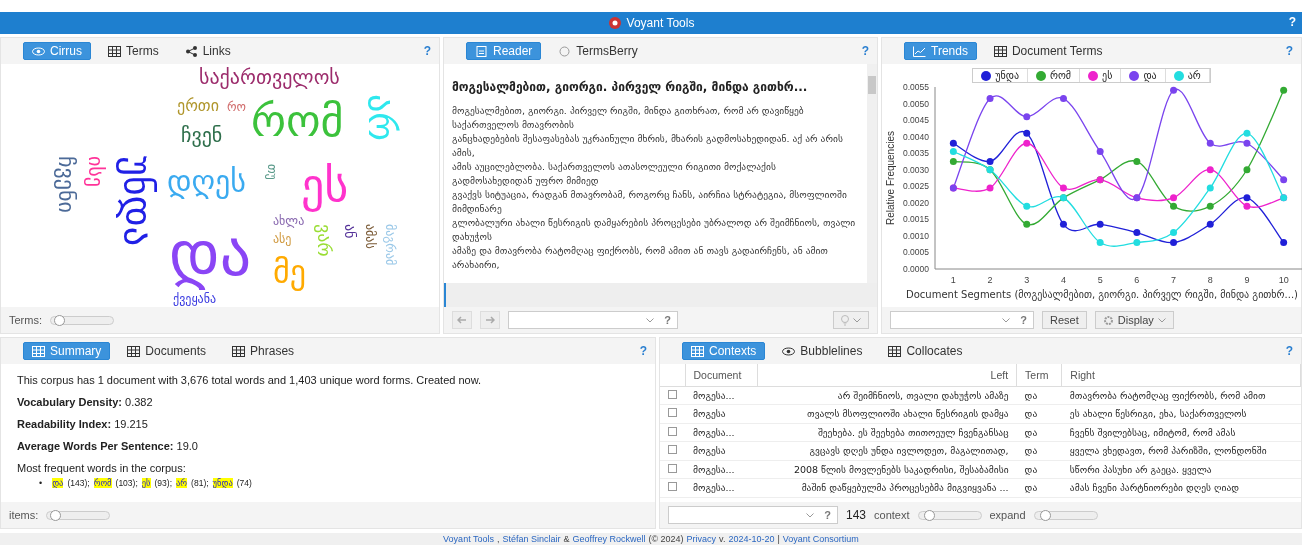  I want to click on legend-label: ეს, so click(1107, 75).